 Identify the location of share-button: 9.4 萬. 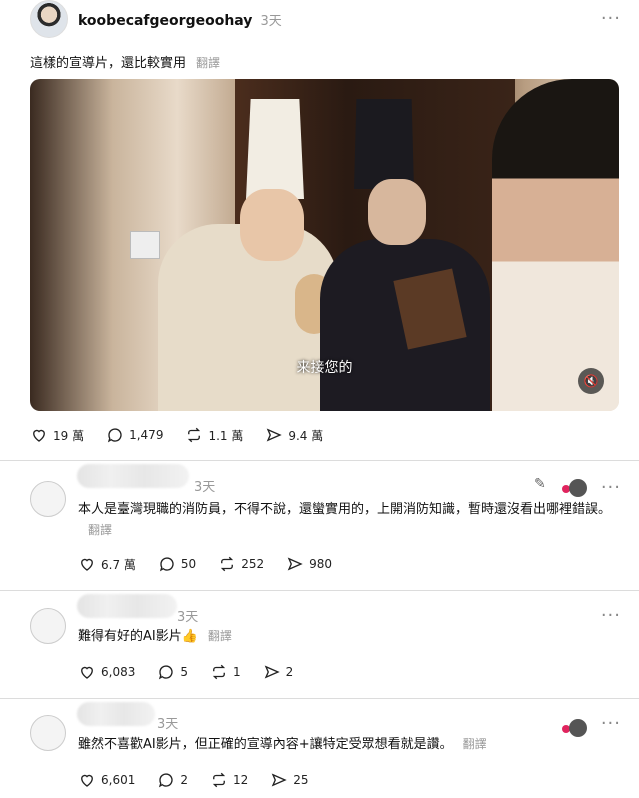
(294, 435).